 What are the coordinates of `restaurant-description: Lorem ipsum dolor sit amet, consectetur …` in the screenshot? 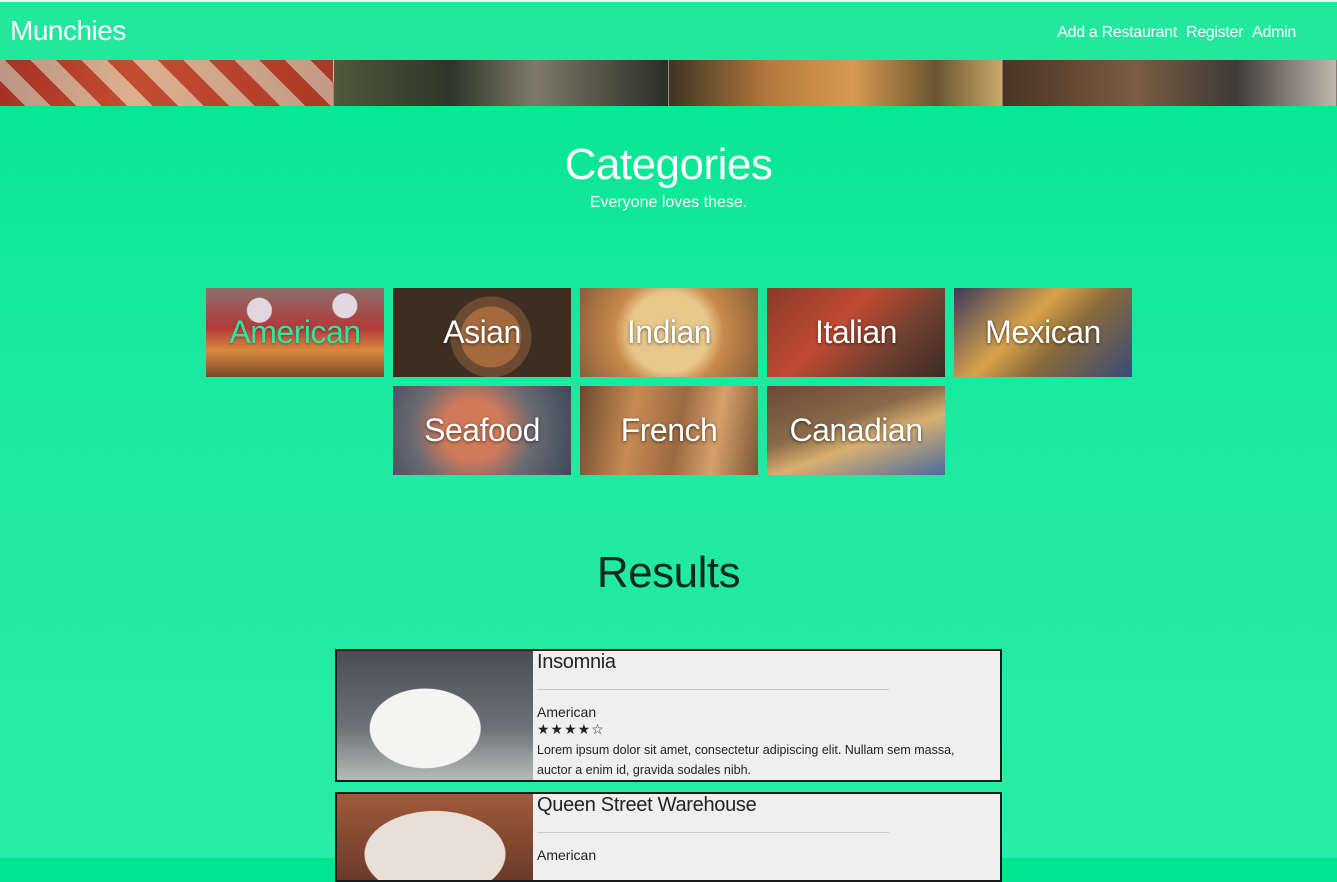 It's located at (746, 760).